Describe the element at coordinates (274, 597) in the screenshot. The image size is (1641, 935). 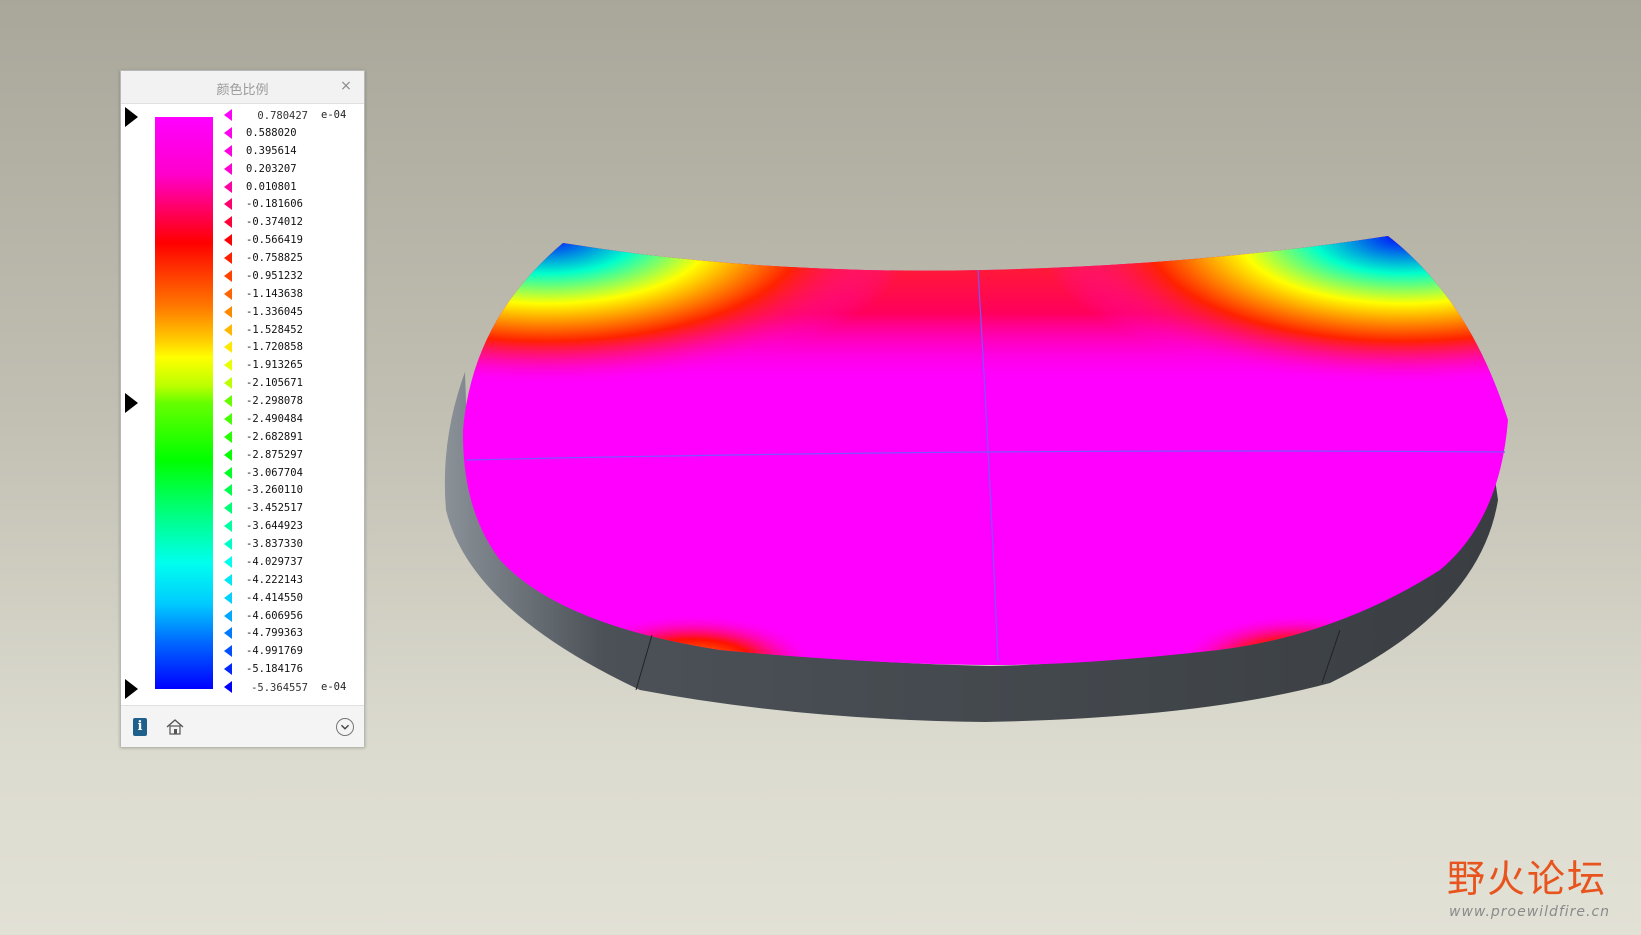
I see `scale-value-label: -4.414550` at that location.